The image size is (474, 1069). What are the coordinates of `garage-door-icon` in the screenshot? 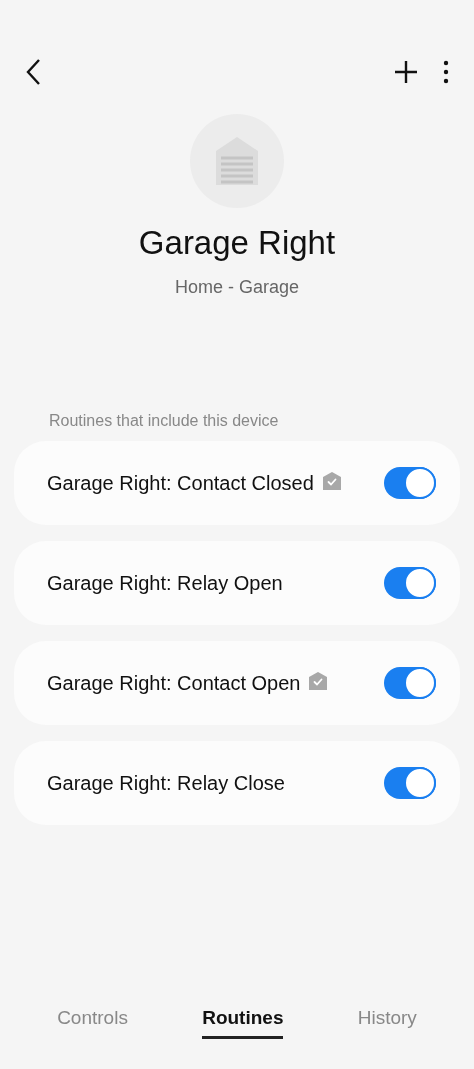 It's located at (237, 161).